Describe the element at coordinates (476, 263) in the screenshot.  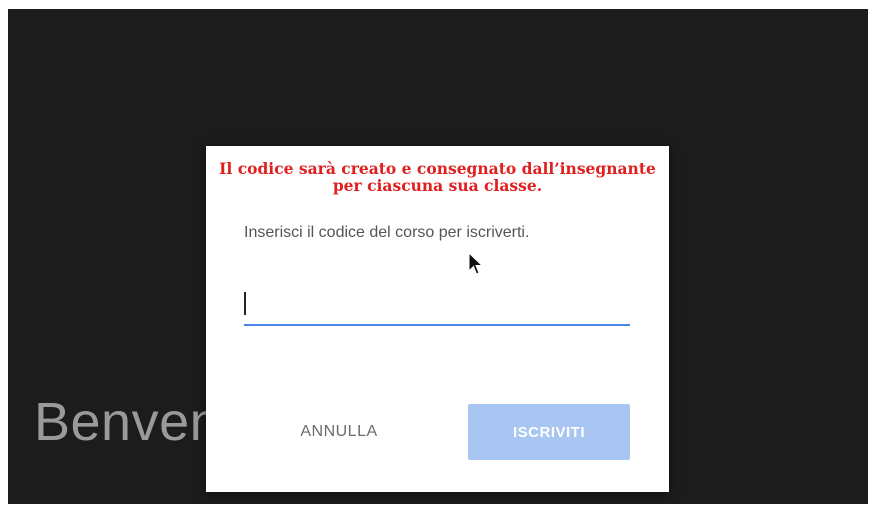
I see `mouse-pointer-icon` at that location.